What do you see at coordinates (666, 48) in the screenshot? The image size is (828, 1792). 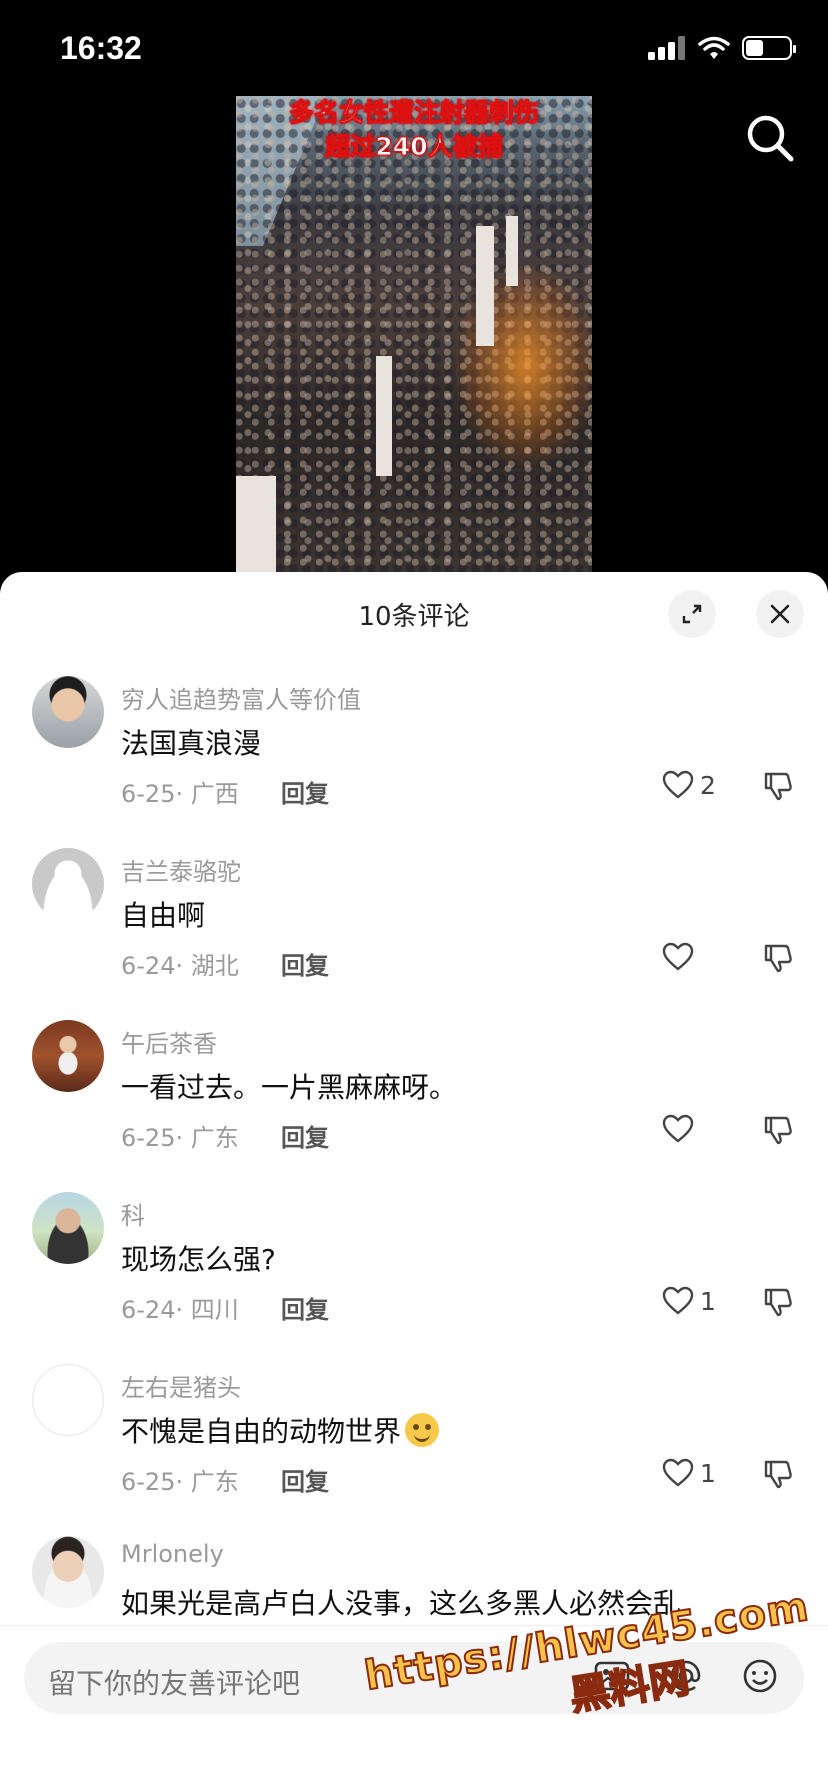 I see `signal-icon` at bounding box center [666, 48].